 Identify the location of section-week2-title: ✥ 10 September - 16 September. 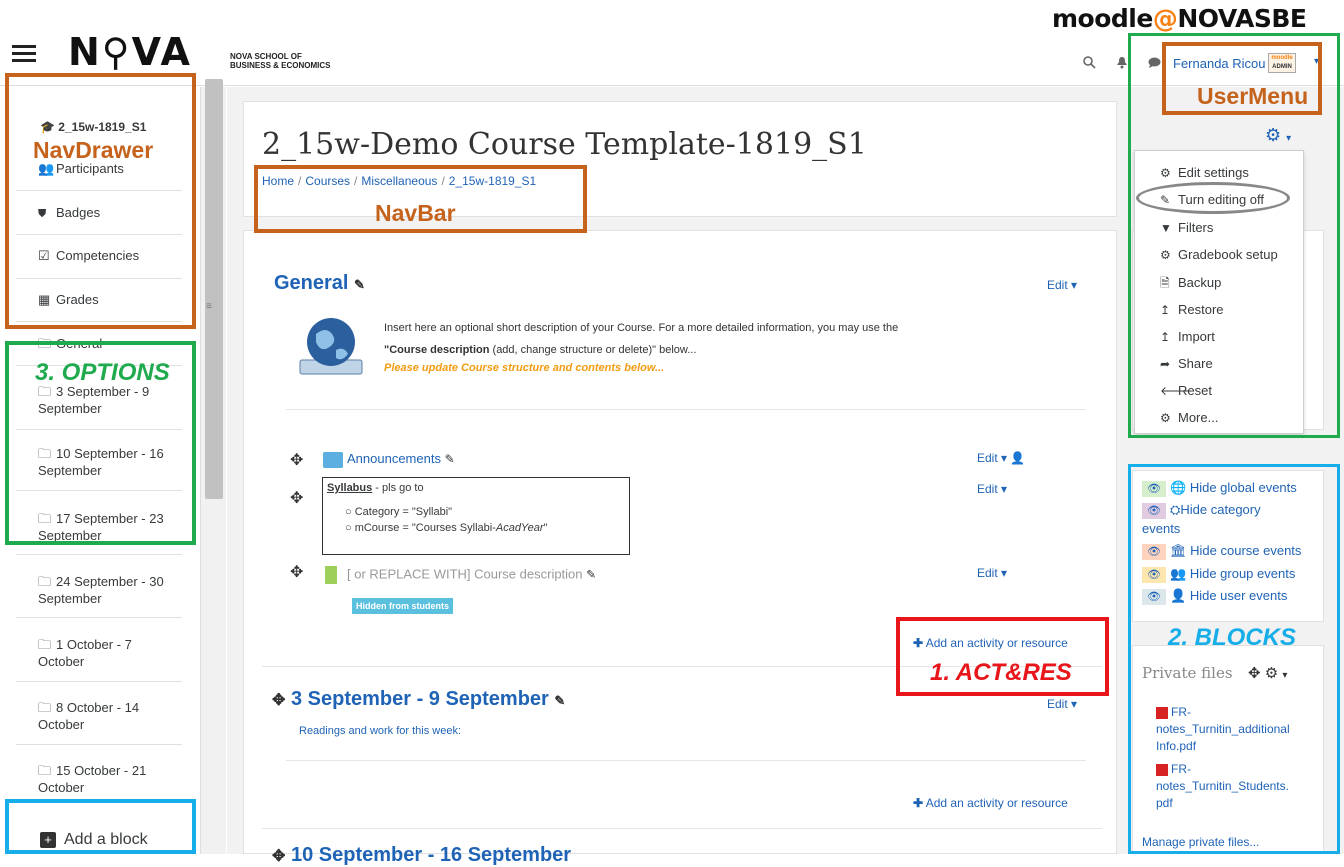
(421, 855).